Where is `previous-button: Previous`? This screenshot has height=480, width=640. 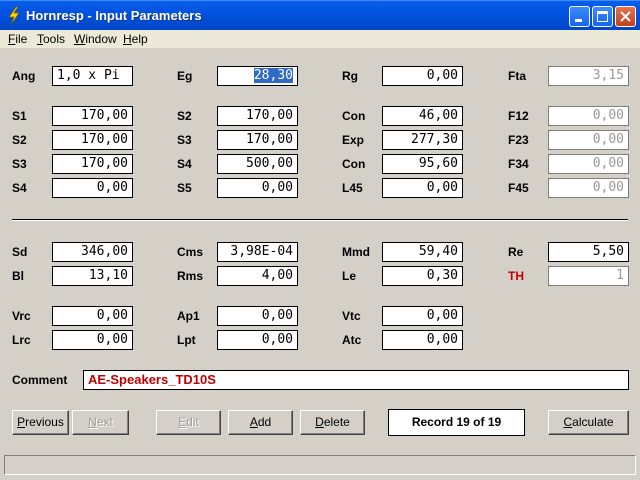 previous-button: Previous is located at coordinates (40, 422).